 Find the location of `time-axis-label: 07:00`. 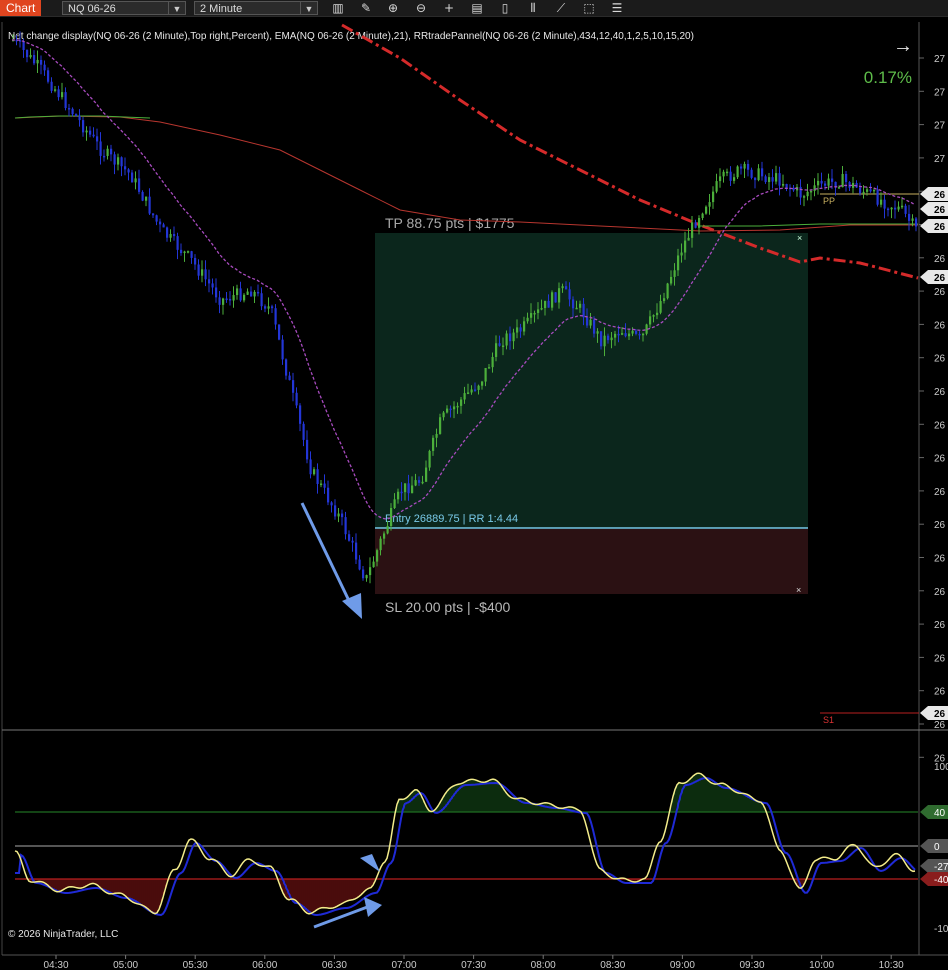

time-axis-label: 07:00 is located at coordinates (403, 965).